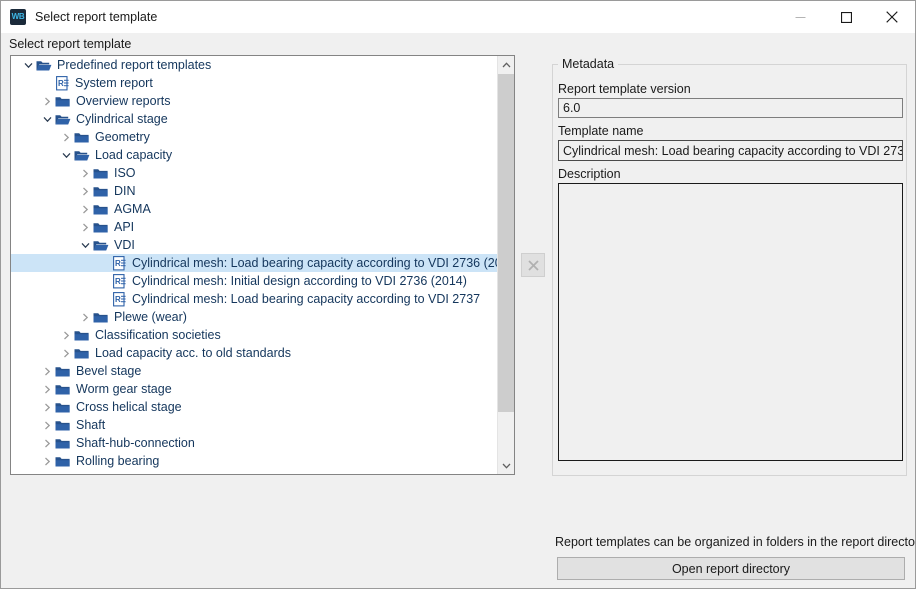 The height and width of the screenshot is (589, 916). I want to click on tree-item-label: Overview reports, so click(123, 101).